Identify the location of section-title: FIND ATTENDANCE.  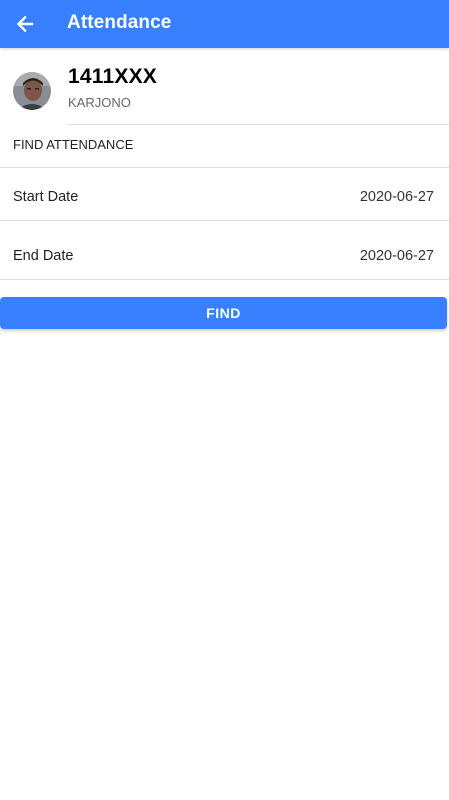
(73, 144).